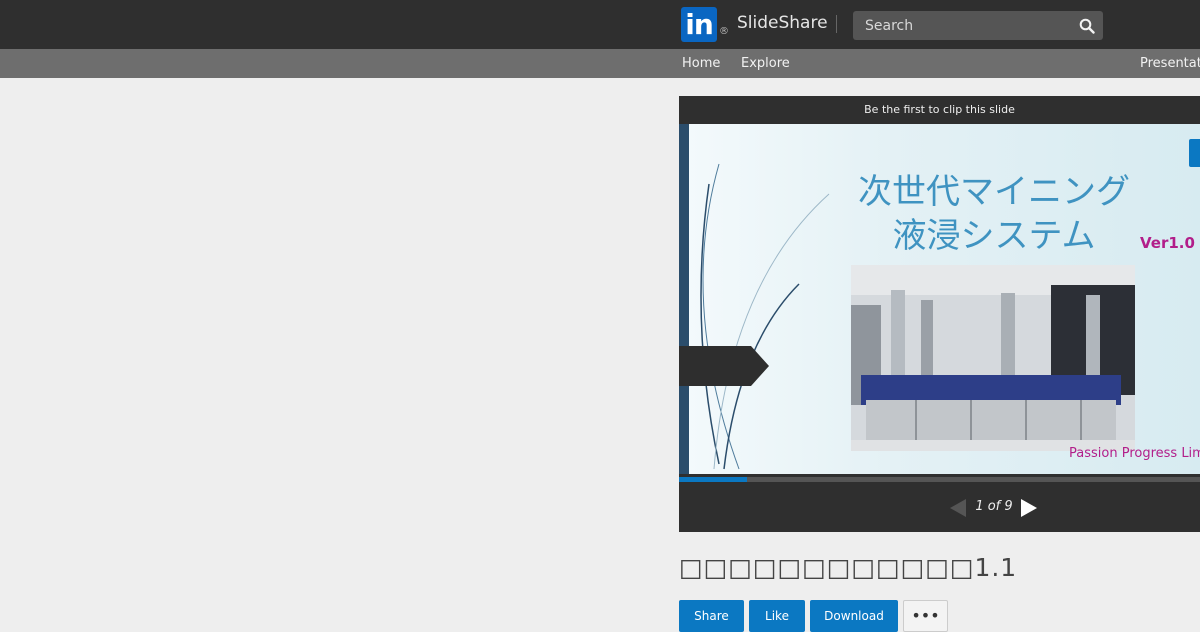 The image size is (1200, 632). I want to click on search-icon, so click(1087, 26).